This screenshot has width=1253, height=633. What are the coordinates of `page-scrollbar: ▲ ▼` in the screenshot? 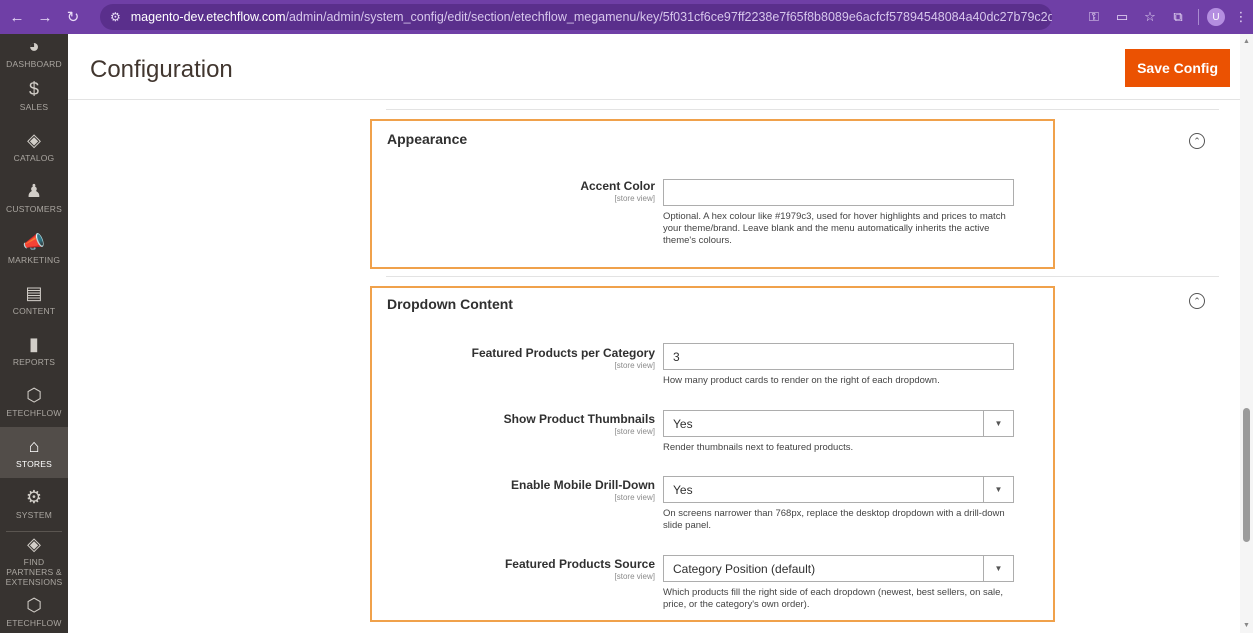 It's located at (1246, 333).